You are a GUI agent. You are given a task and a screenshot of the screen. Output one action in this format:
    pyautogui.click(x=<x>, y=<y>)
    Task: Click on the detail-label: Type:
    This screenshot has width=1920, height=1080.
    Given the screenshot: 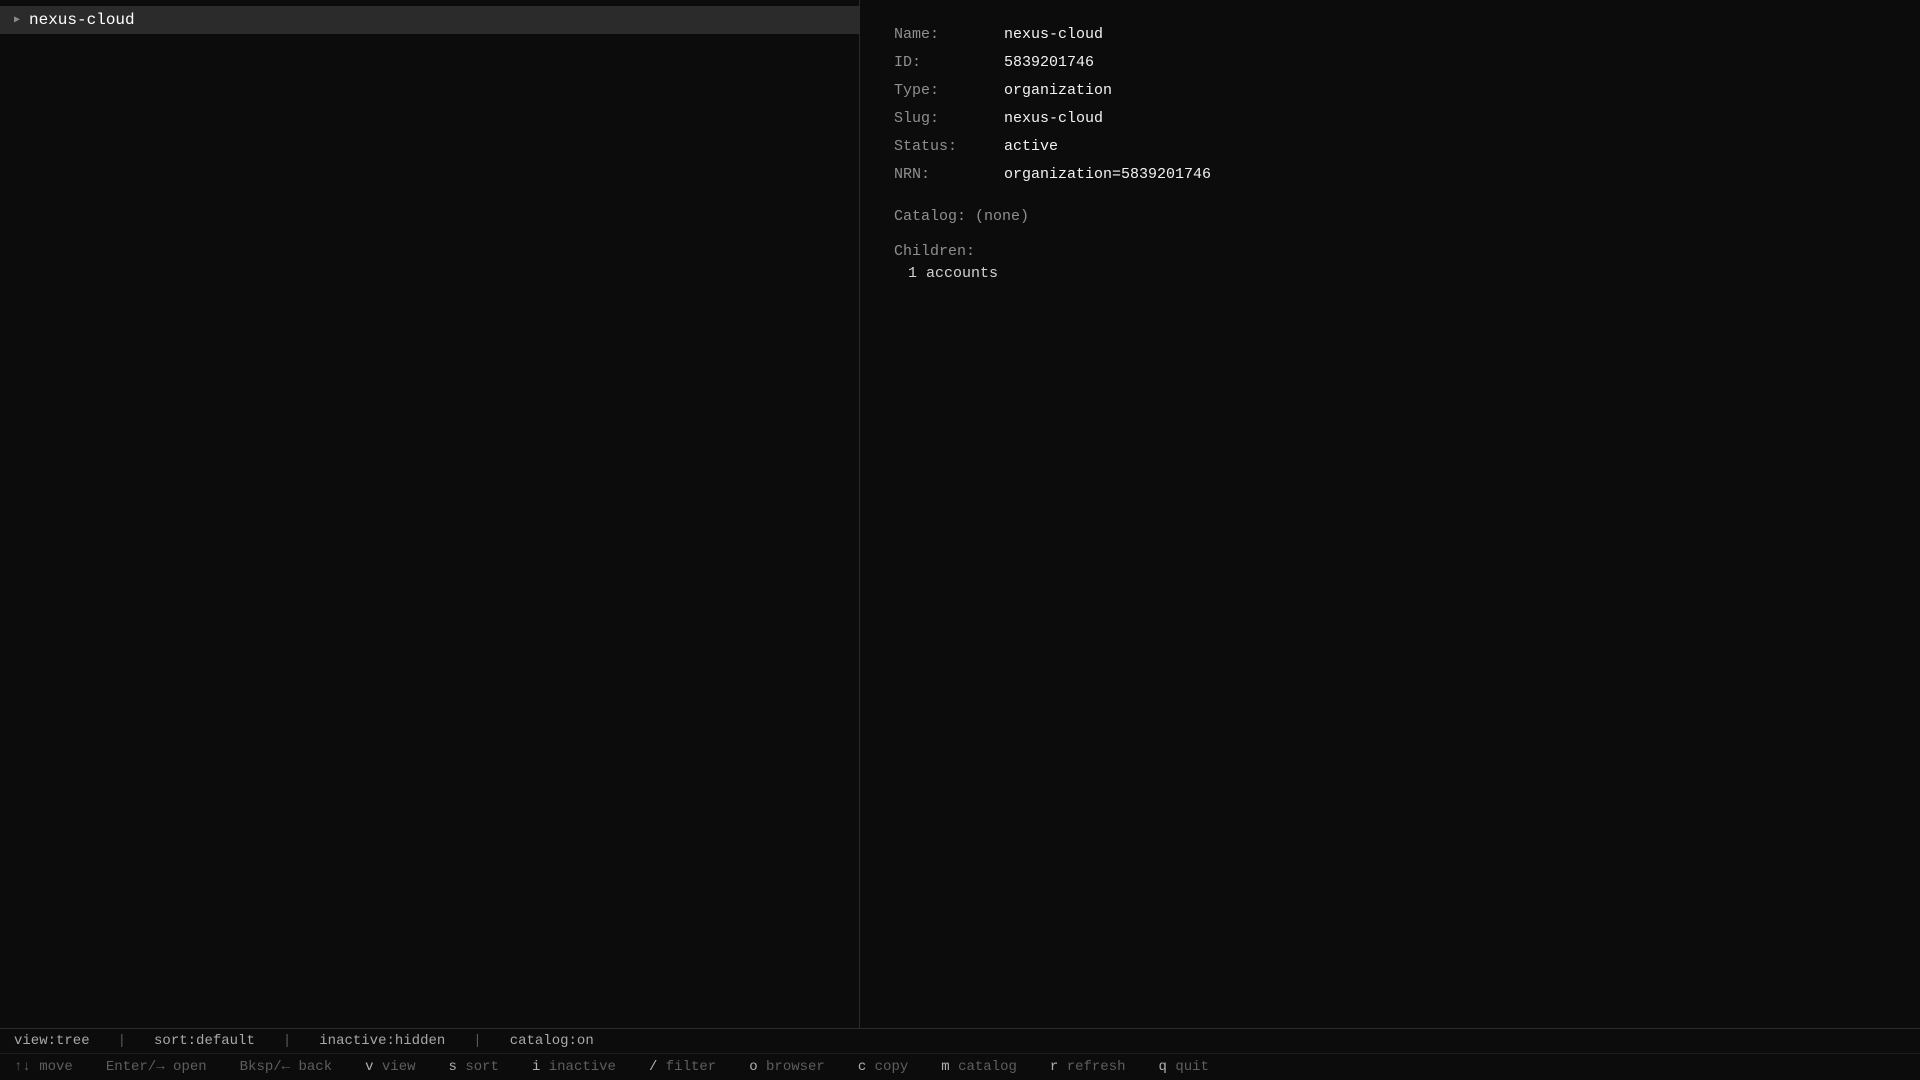 What is the action you would take?
    pyautogui.click(x=917, y=90)
    